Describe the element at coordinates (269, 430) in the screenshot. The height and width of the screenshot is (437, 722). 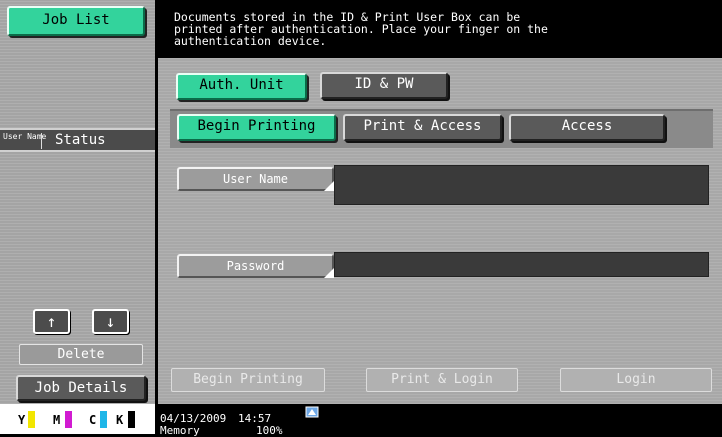
I see `memory-value: 100%` at that location.